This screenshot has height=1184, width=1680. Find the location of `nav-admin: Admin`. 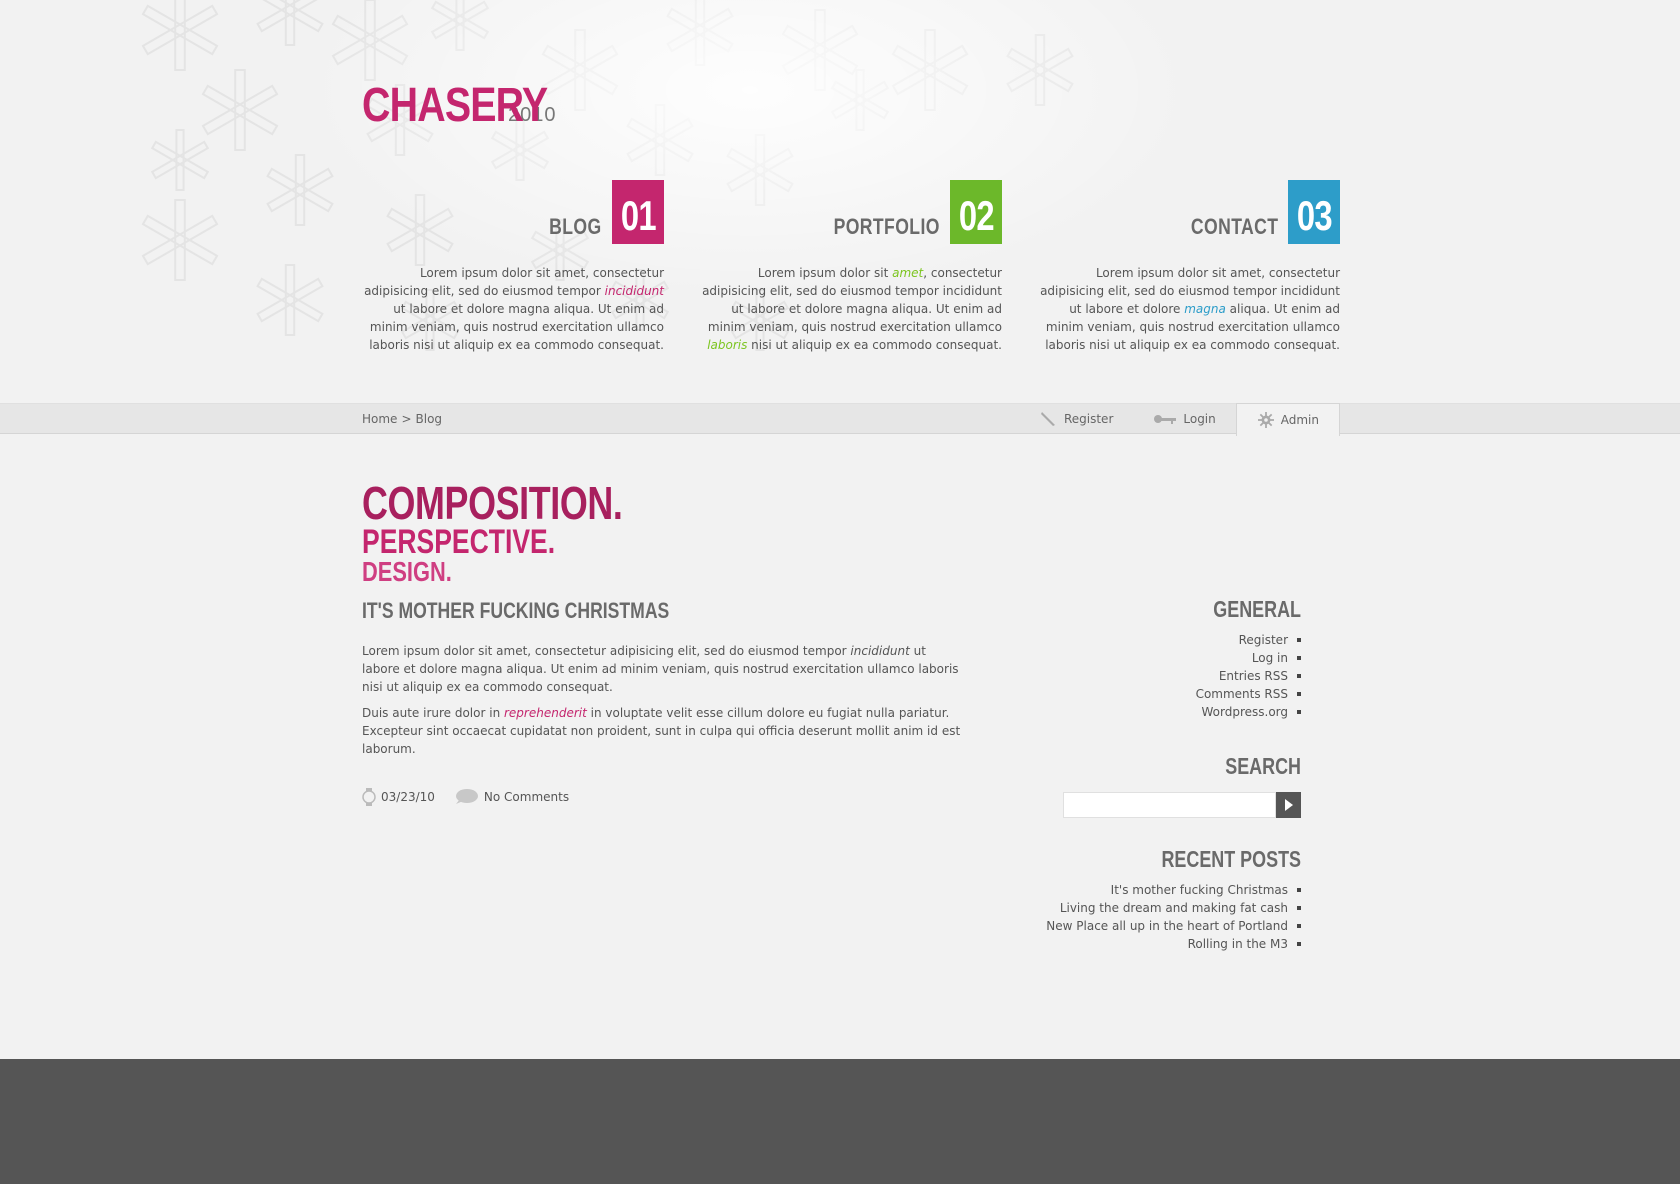

nav-admin: Admin is located at coordinates (1287, 419).